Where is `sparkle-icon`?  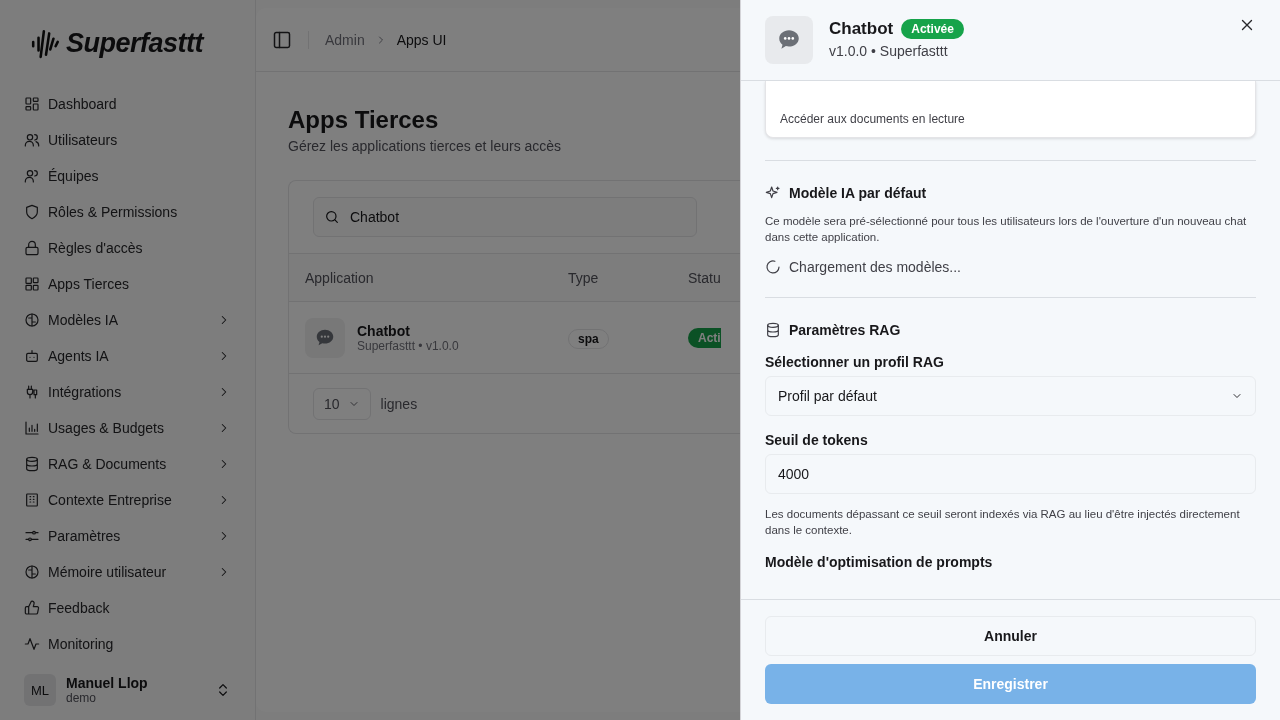
sparkle-icon is located at coordinates (773, 193).